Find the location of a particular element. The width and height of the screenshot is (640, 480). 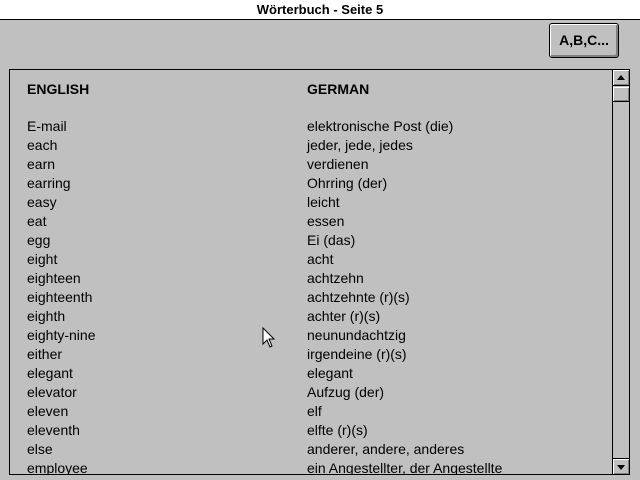

english-word: each is located at coordinates (42, 145).